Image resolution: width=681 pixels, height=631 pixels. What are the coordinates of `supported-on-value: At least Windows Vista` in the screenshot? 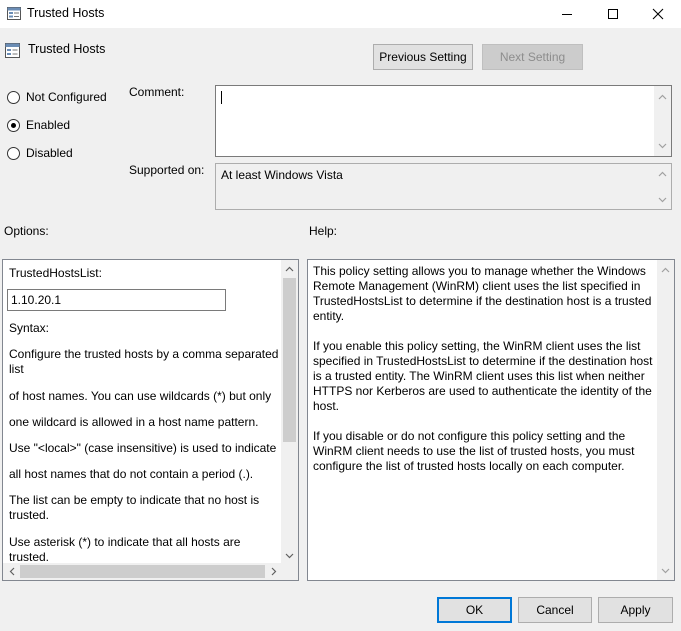 It's located at (282, 175).